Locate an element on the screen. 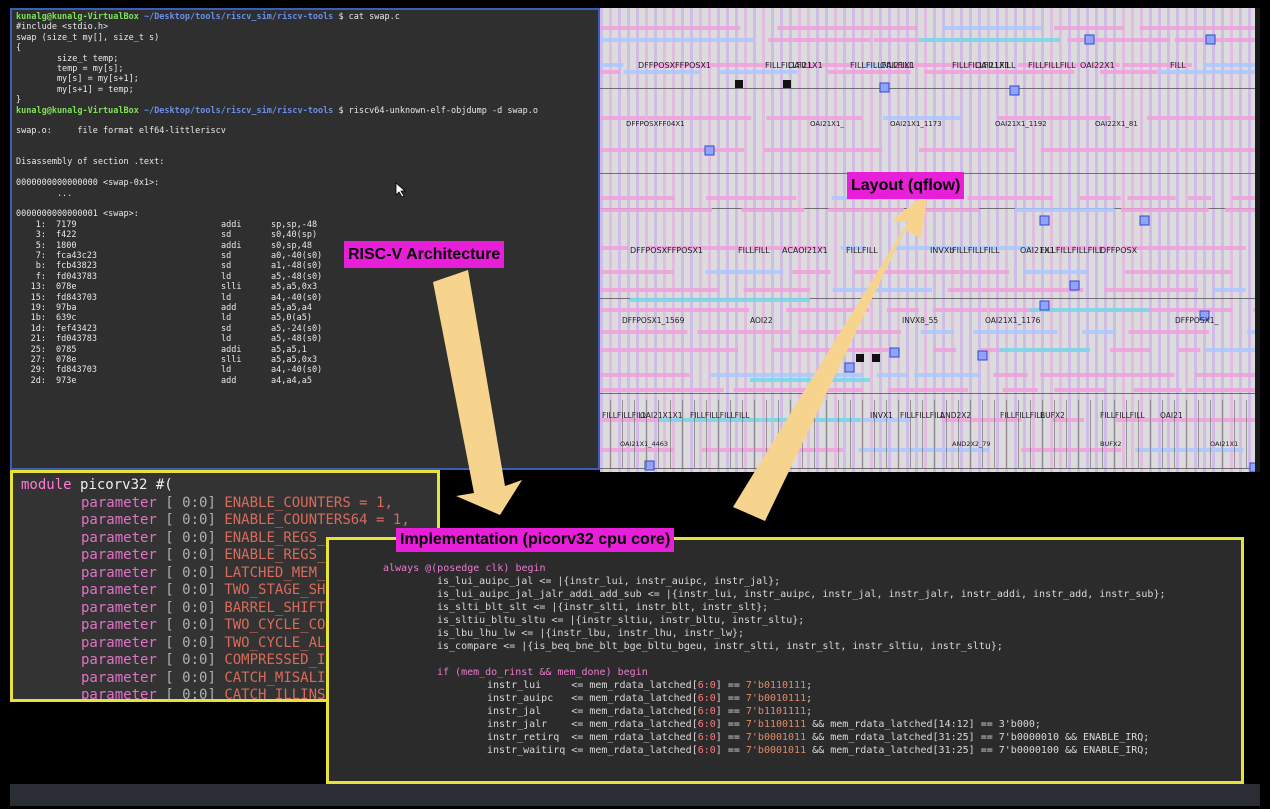 This screenshot has width=1270, height=809. disasm-row: 13: 078e slli a5,a5,0x3 is located at coordinates (305, 287).